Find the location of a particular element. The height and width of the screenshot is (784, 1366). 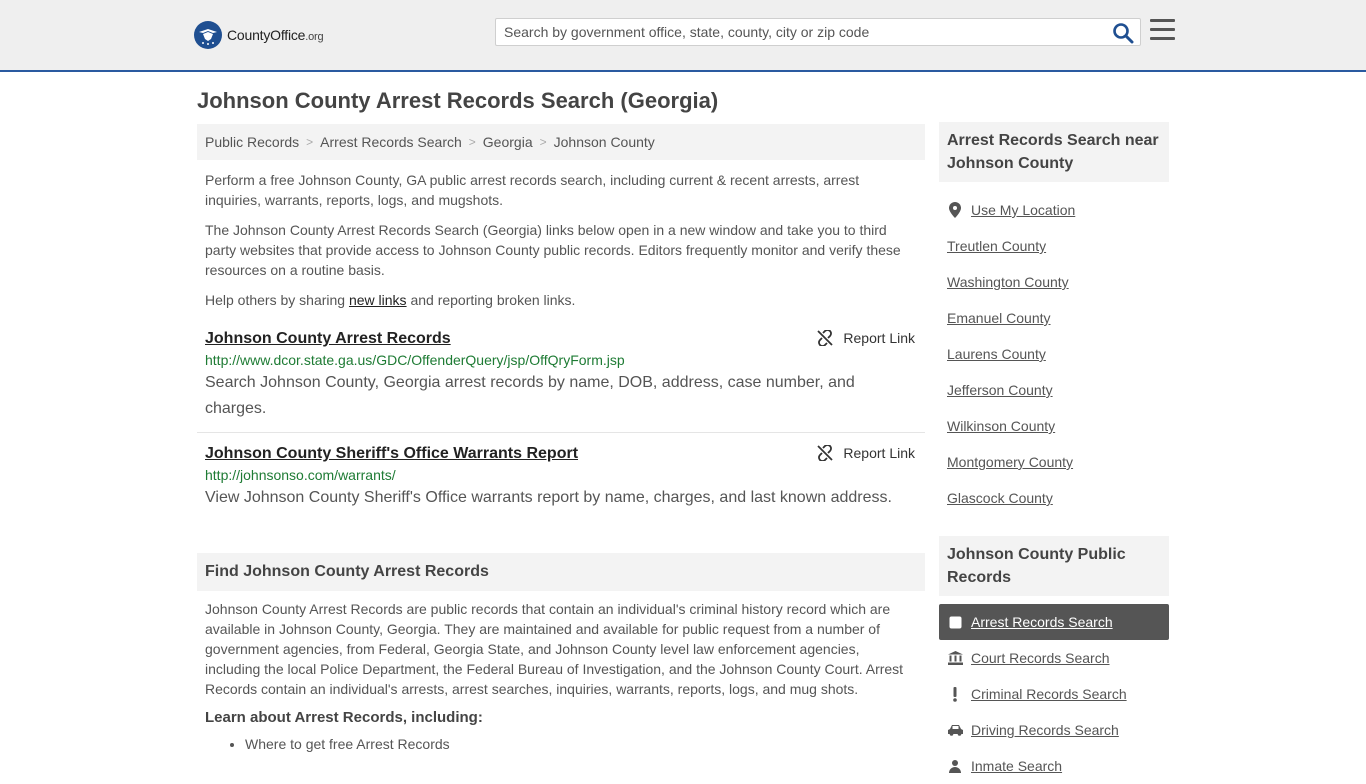

nearby-county-item: Laurens County is located at coordinates (1054, 354).